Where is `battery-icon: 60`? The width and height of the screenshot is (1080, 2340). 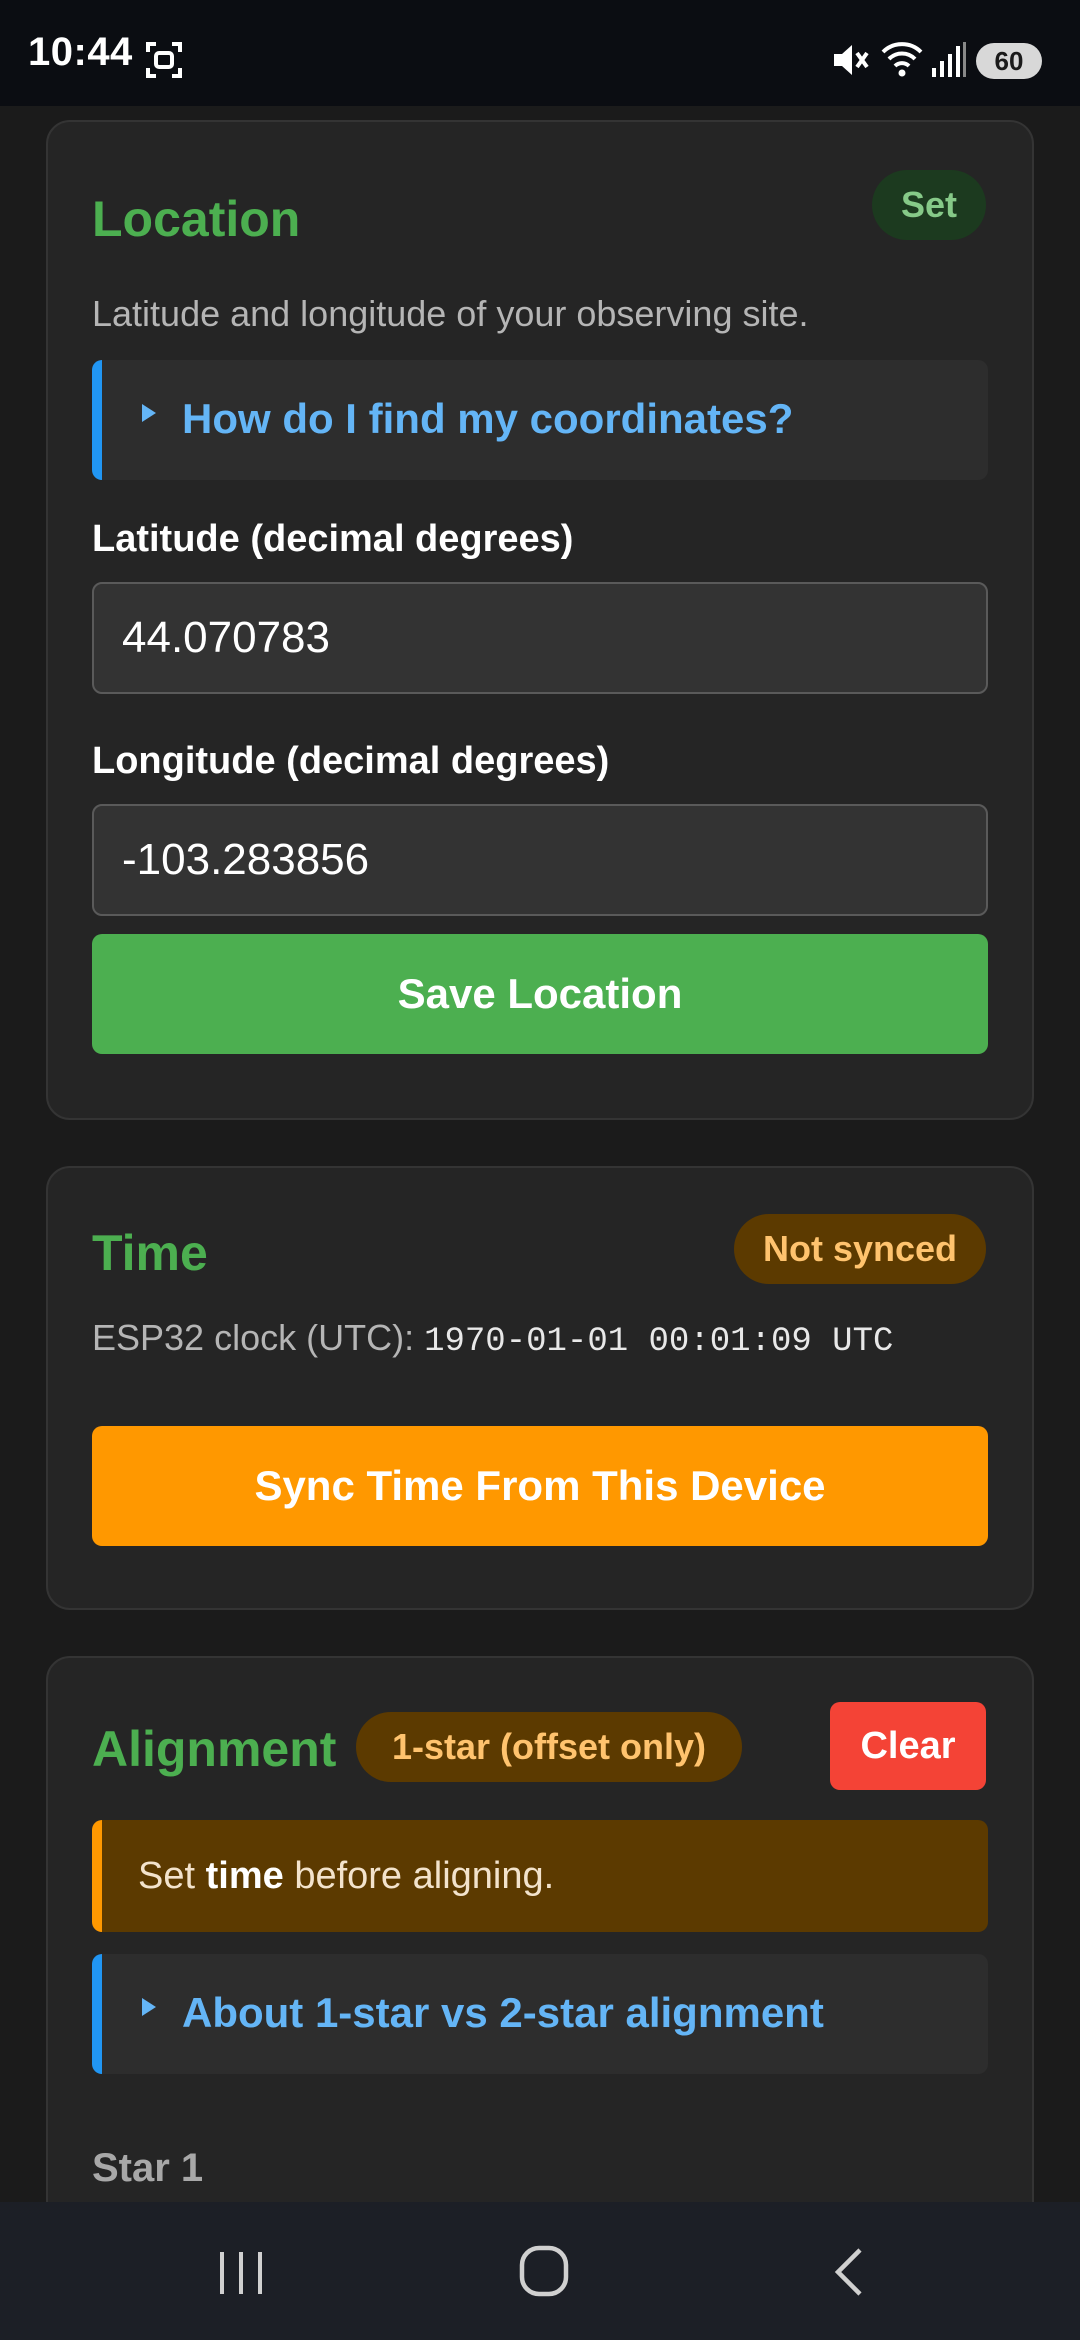 battery-icon: 60 is located at coordinates (1009, 61).